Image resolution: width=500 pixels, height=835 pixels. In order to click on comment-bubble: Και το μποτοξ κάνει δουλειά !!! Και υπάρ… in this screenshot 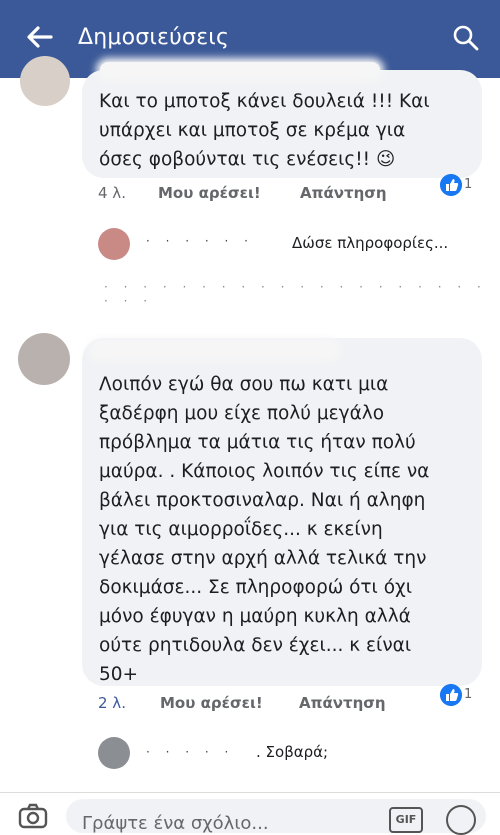, I will do `click(282, 120)`.